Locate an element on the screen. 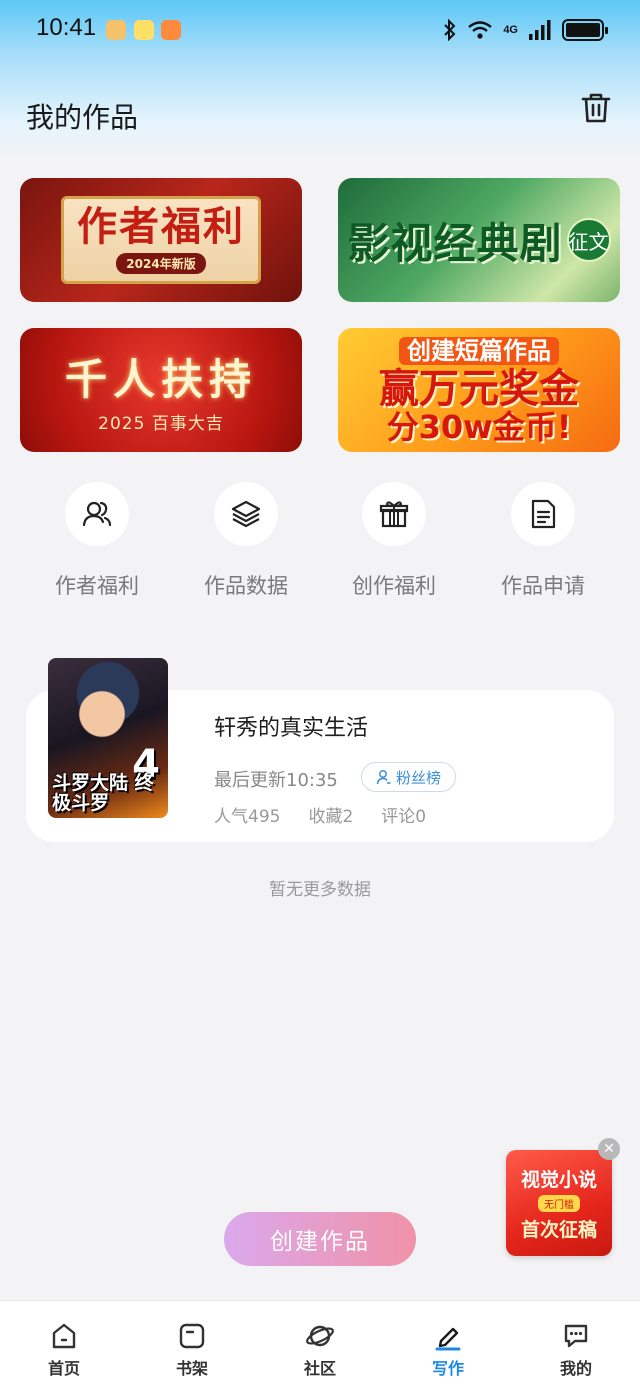  work-comments: 评论0 is located at coordinates (404, 817).